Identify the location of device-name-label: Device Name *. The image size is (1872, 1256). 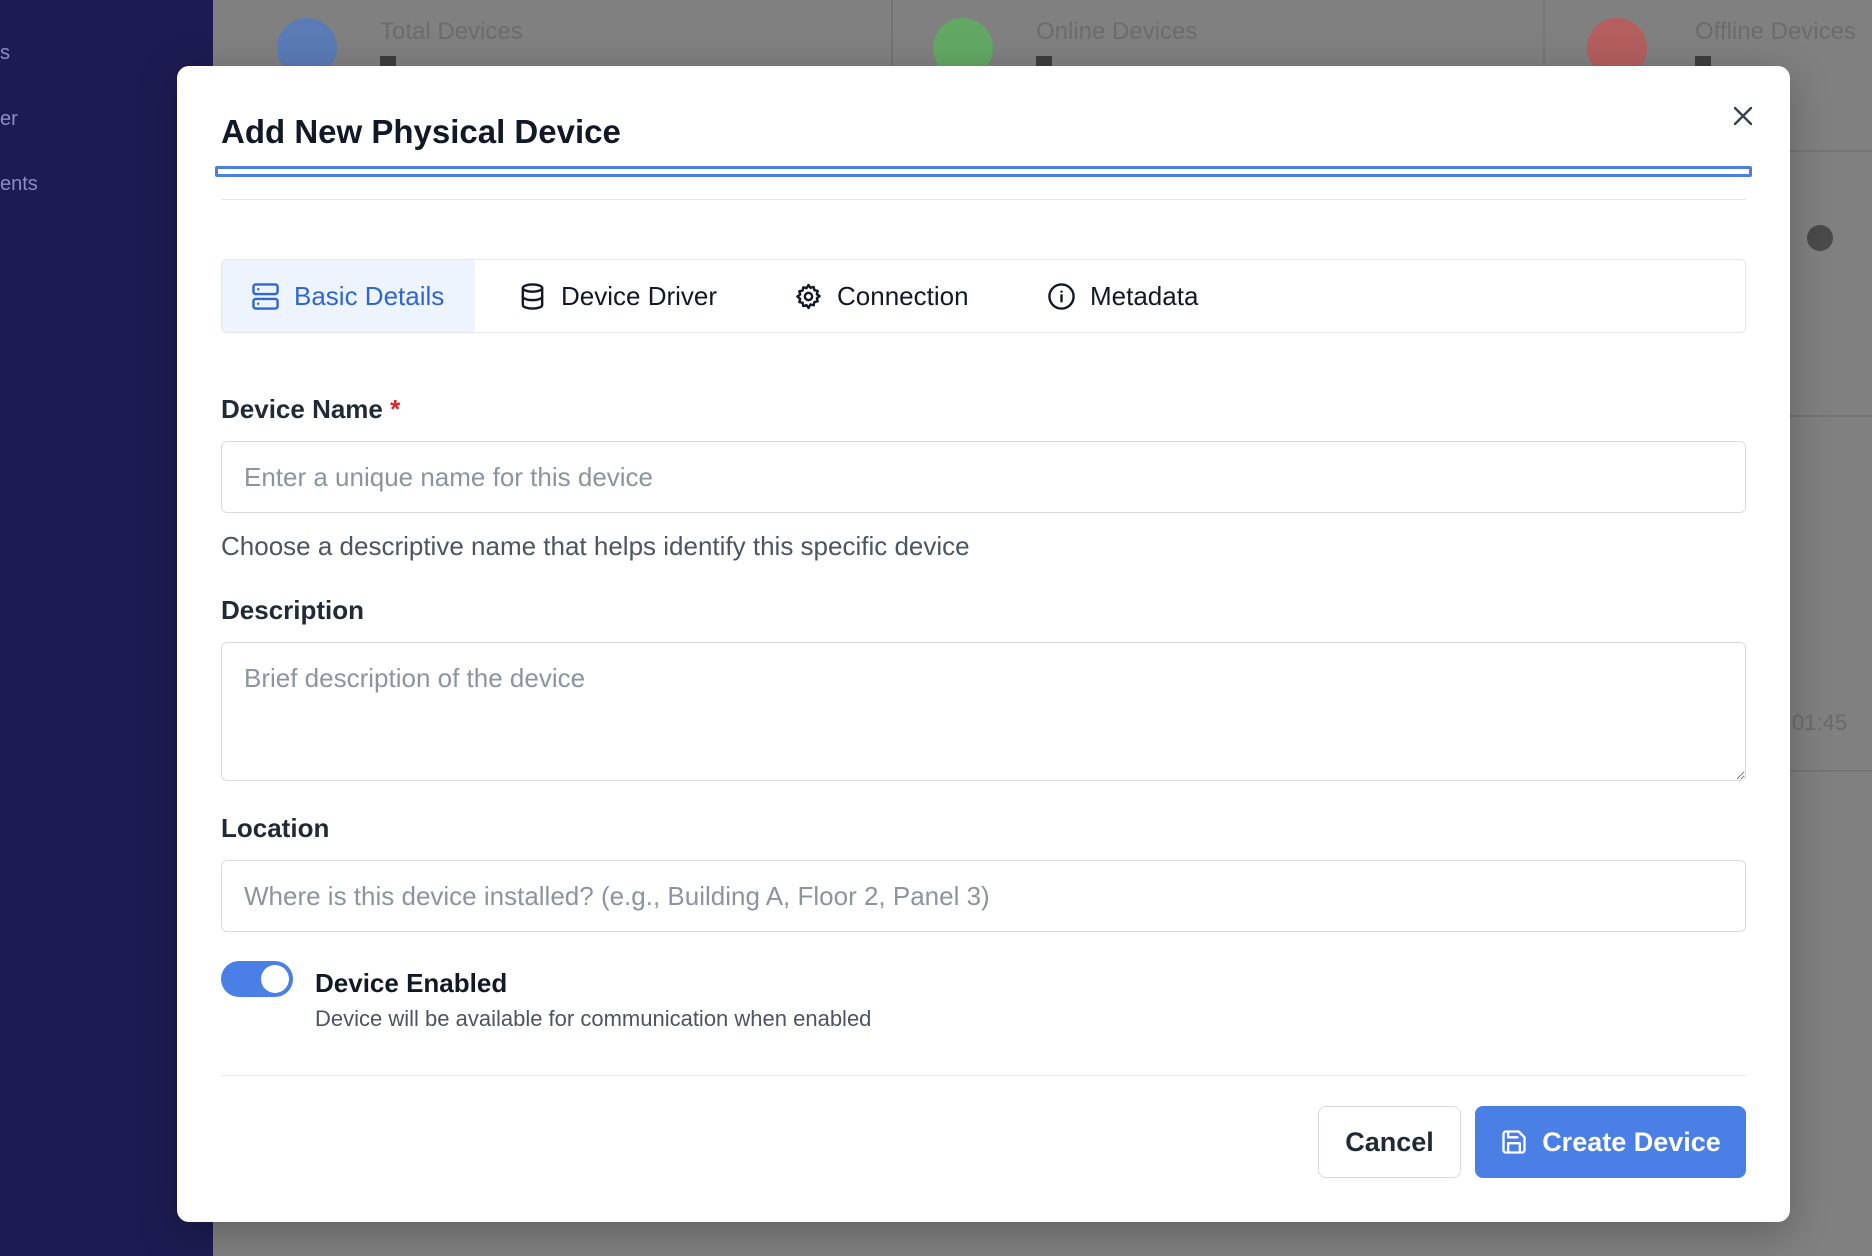
(310, 409).